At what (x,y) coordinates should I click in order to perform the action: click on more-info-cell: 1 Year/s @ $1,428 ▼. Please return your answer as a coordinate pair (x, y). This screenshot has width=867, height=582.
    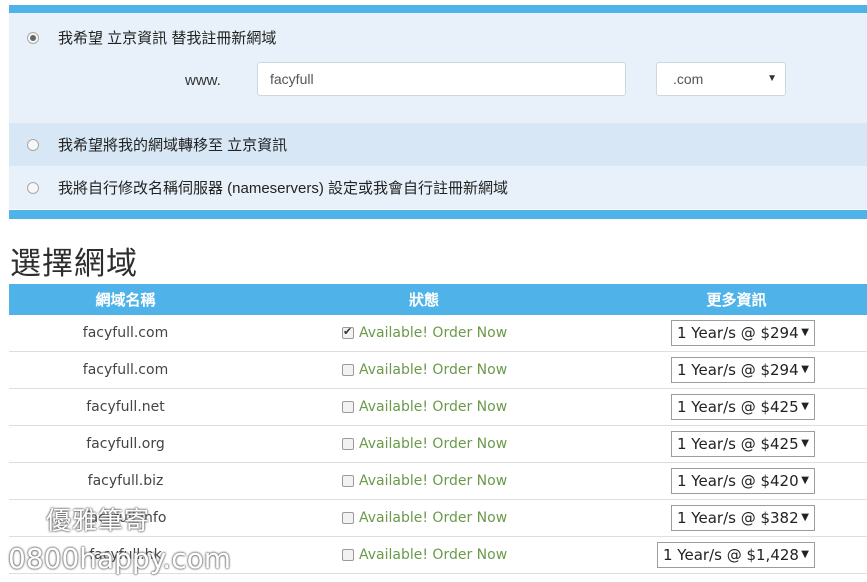
    Looking at the image, I should click on (736, 555).